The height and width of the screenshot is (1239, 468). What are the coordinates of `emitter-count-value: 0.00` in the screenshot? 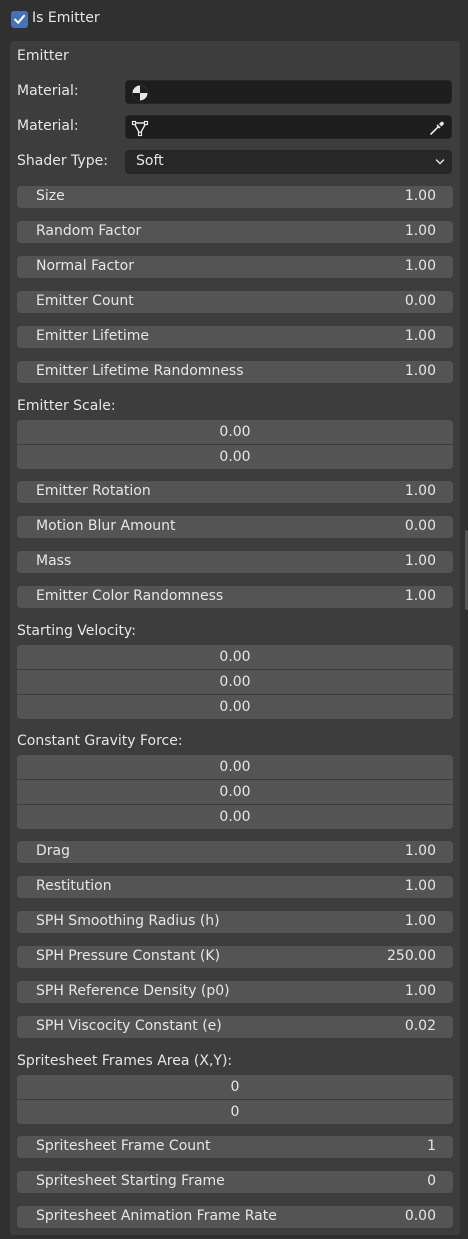 It's located at (420, 301).